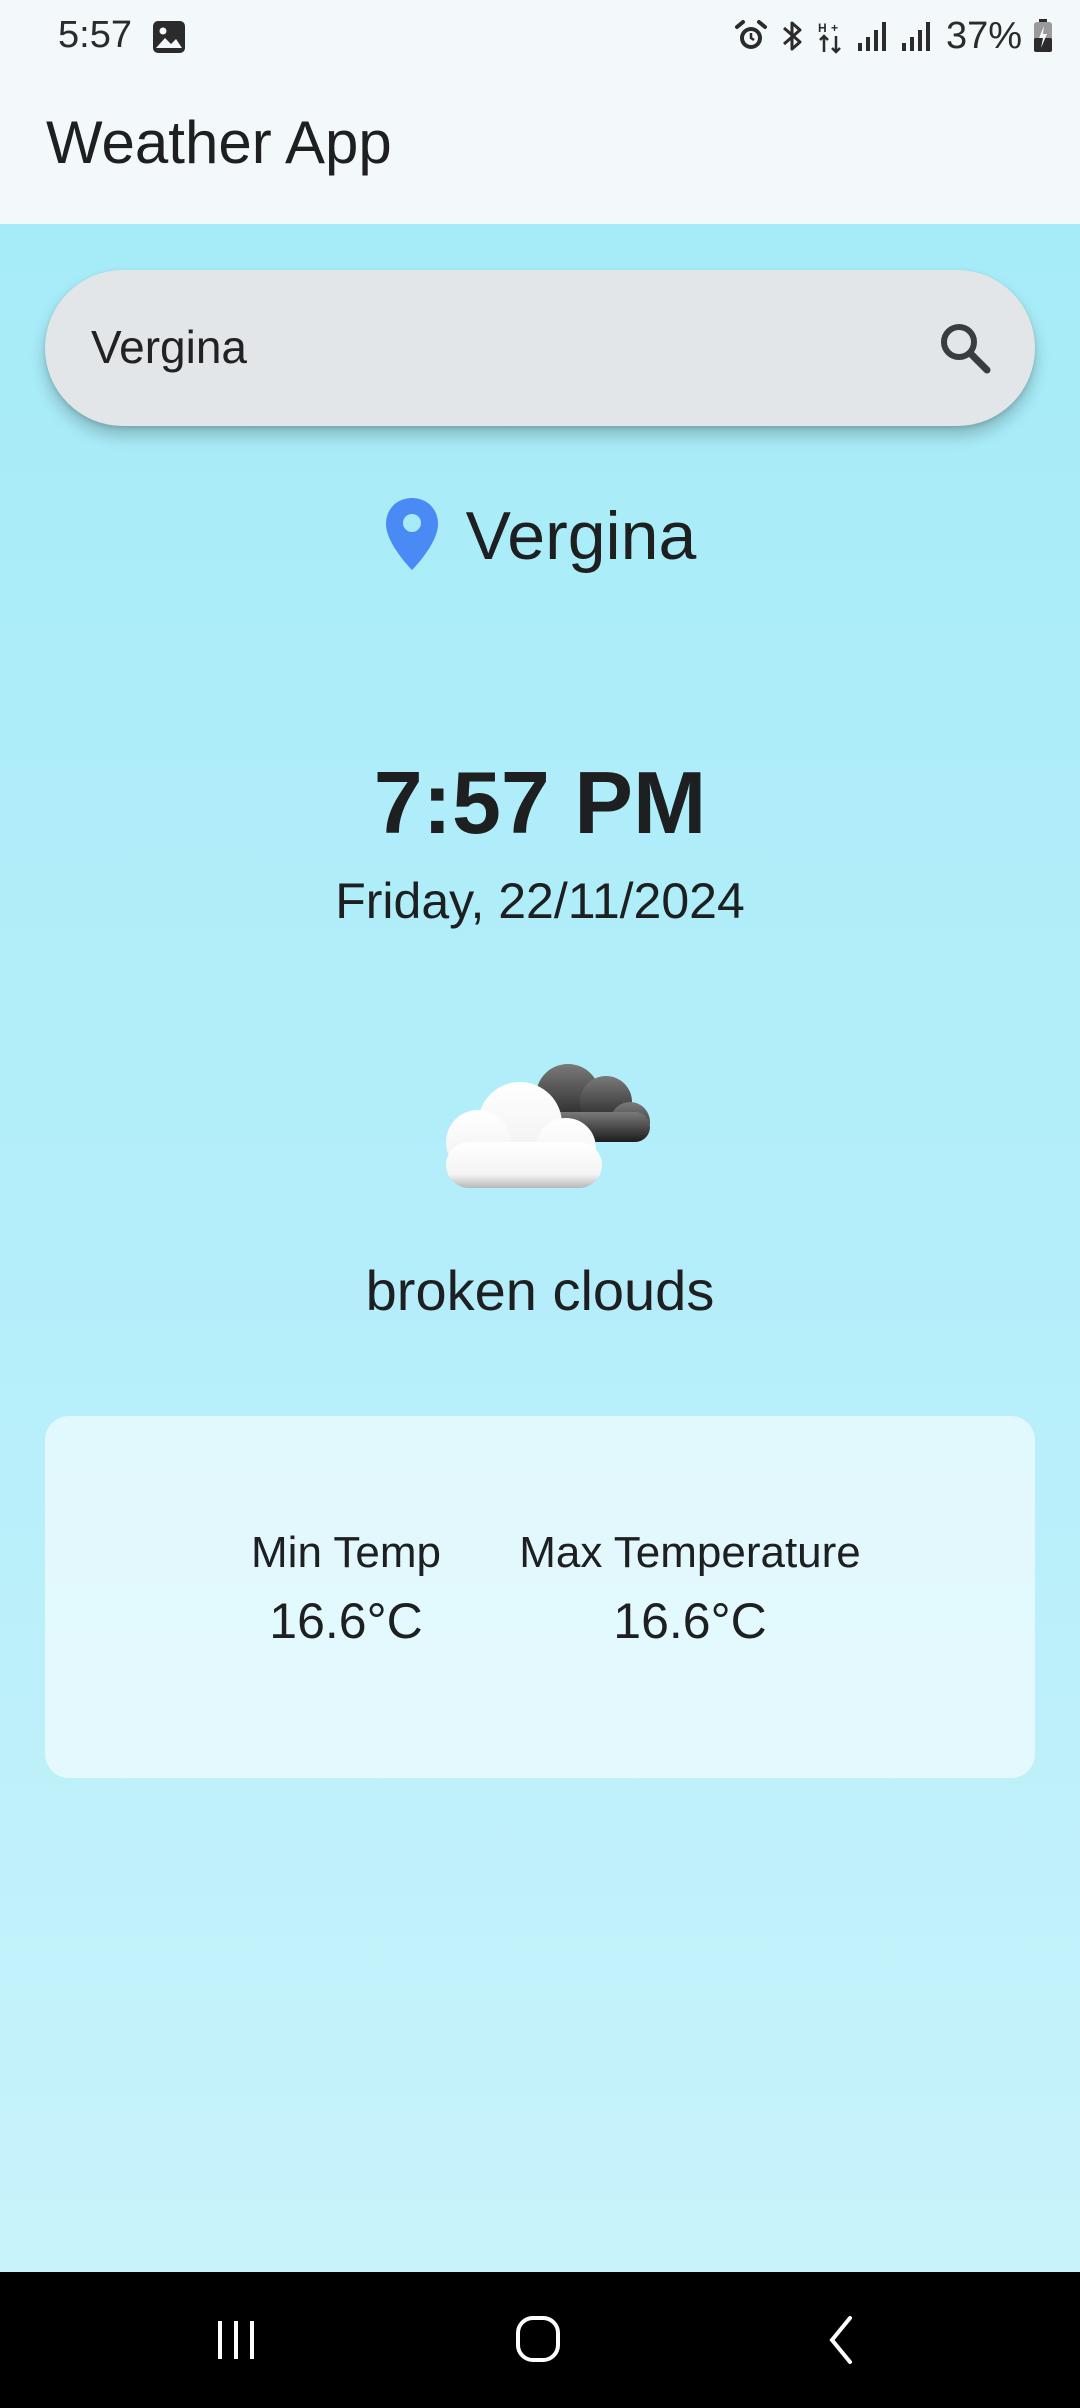  I want to click on back-icon, so click(842, 2340).